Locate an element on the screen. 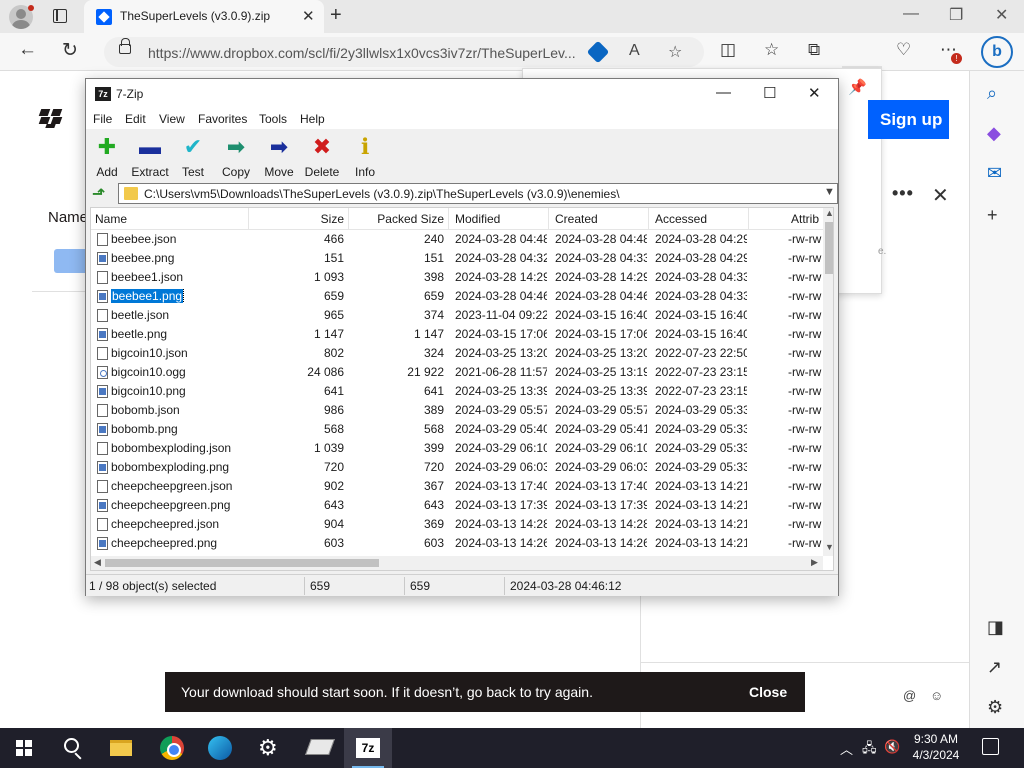 The height and width of the screenshot is (768, 1024). zip-minimize-icon: — is located at coordinates (723, 92).